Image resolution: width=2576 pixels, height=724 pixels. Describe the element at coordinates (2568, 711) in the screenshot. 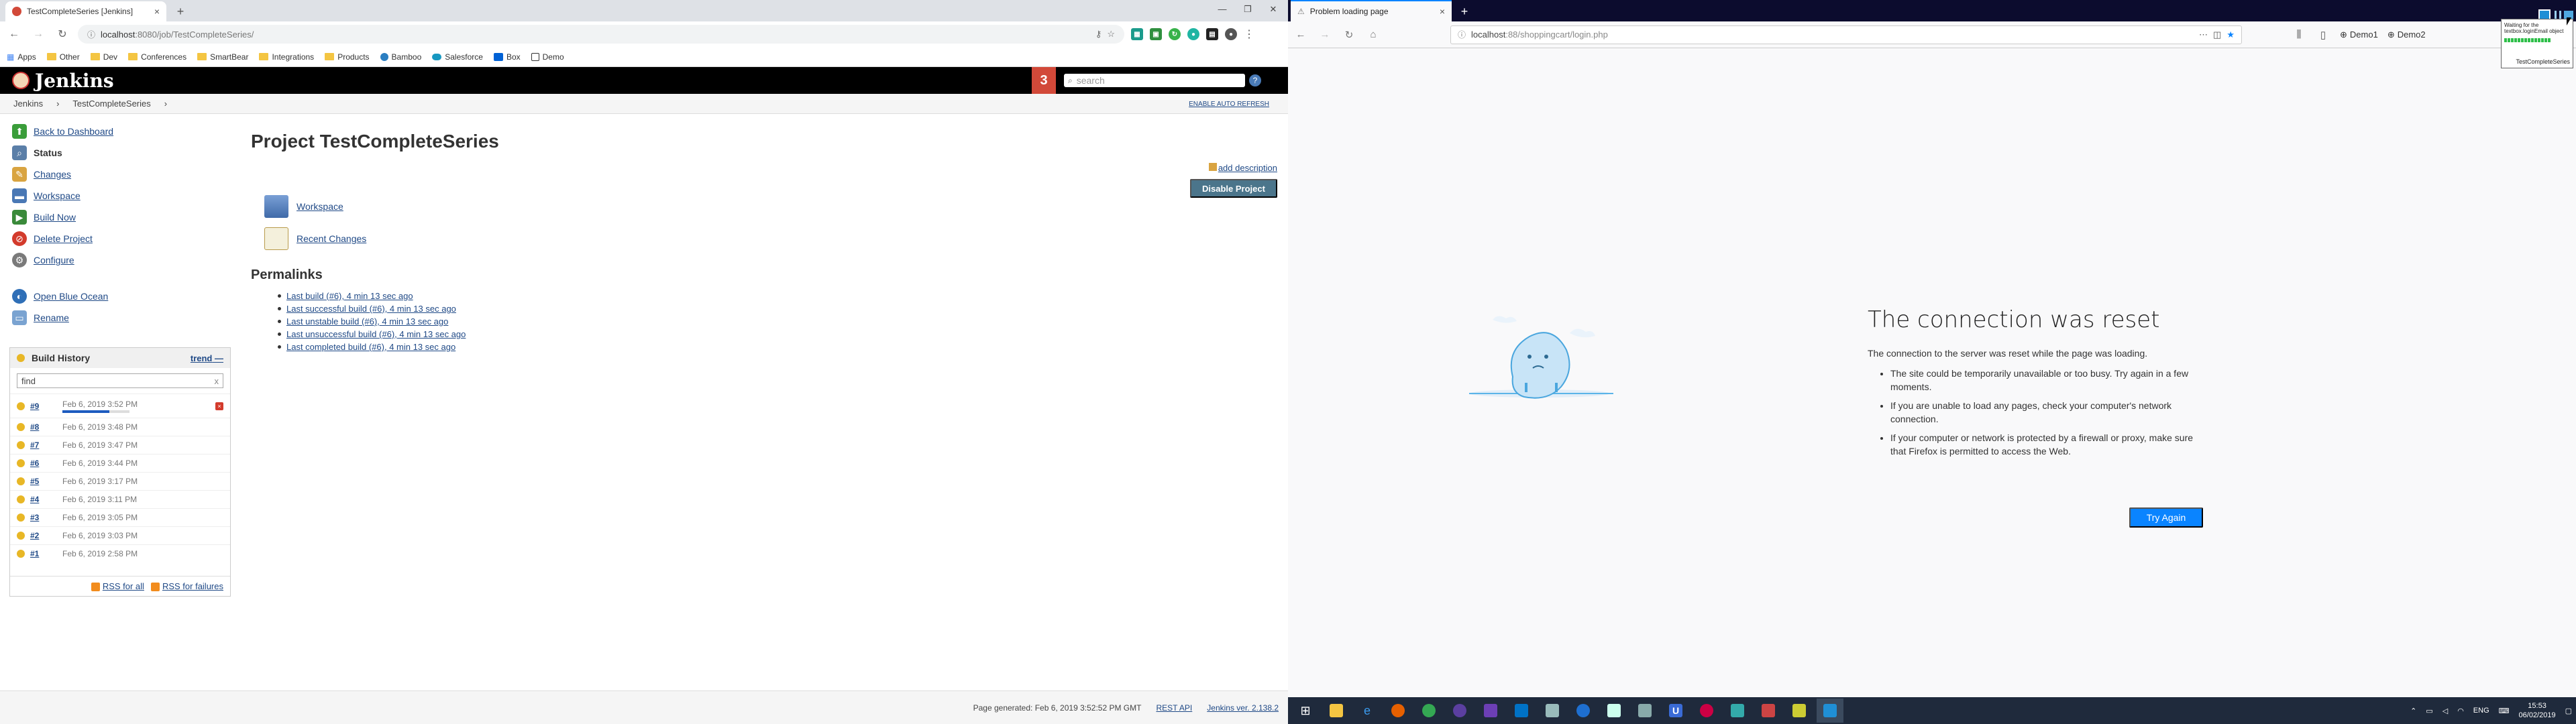

I see `notifications-icon: ▢` at that location.